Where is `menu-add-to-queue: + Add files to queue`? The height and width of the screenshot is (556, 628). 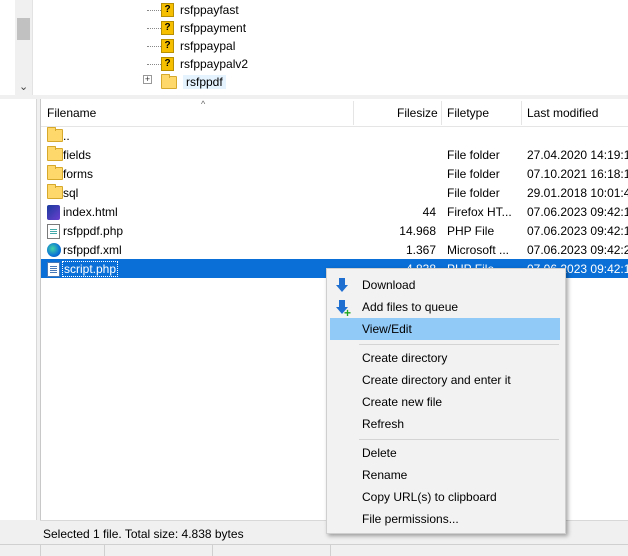
menu-add-to-queue: + Add files to queue is located at coordinates (445, 307).